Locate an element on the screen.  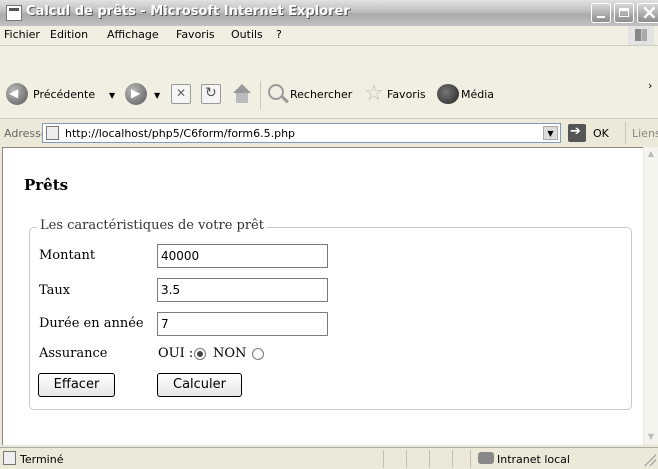
address-url: http://localhost/php5/C6form/form6.5.php is located at coordinates (180, 133).